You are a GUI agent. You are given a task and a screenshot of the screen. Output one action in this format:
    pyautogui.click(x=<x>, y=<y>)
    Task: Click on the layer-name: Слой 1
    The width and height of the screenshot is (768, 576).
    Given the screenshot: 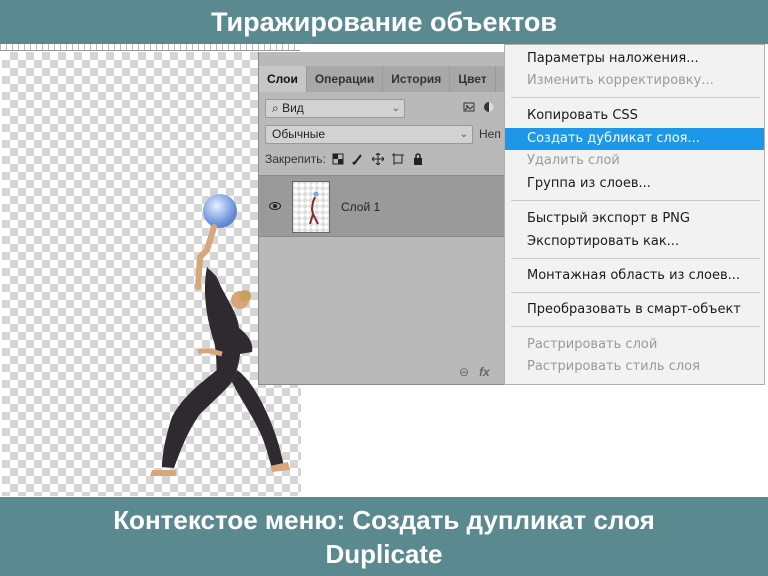 What is the action you would take?
    pyautogui.click(x=360, y=207)
    